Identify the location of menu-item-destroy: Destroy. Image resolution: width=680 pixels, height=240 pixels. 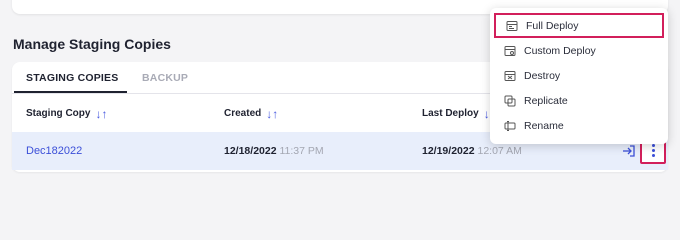
(579, 75).